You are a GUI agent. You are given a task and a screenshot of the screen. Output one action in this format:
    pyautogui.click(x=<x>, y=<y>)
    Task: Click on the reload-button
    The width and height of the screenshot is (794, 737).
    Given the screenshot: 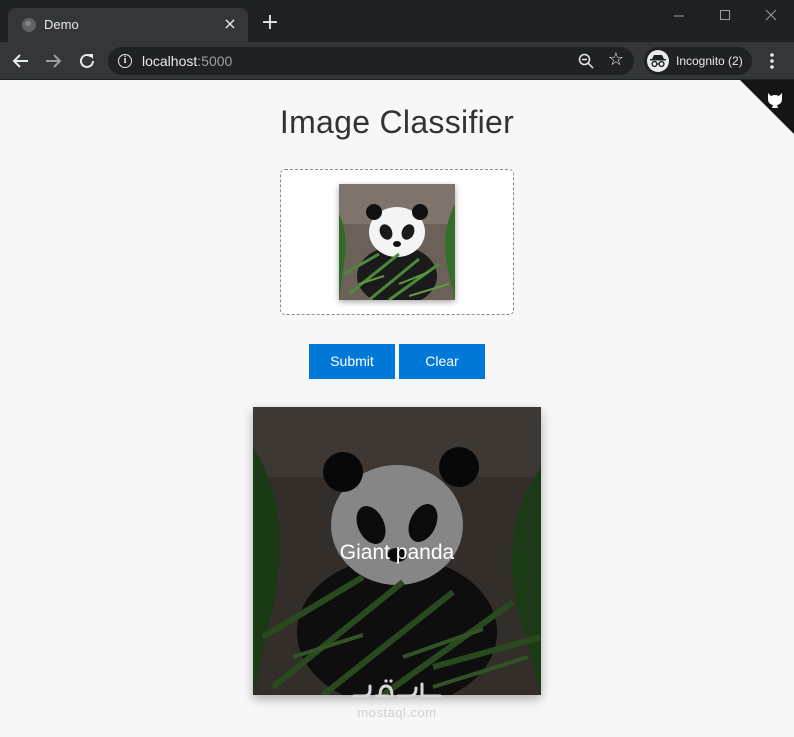 What is the action you would take?
    pyautogui.click(x=87, y=61)
    